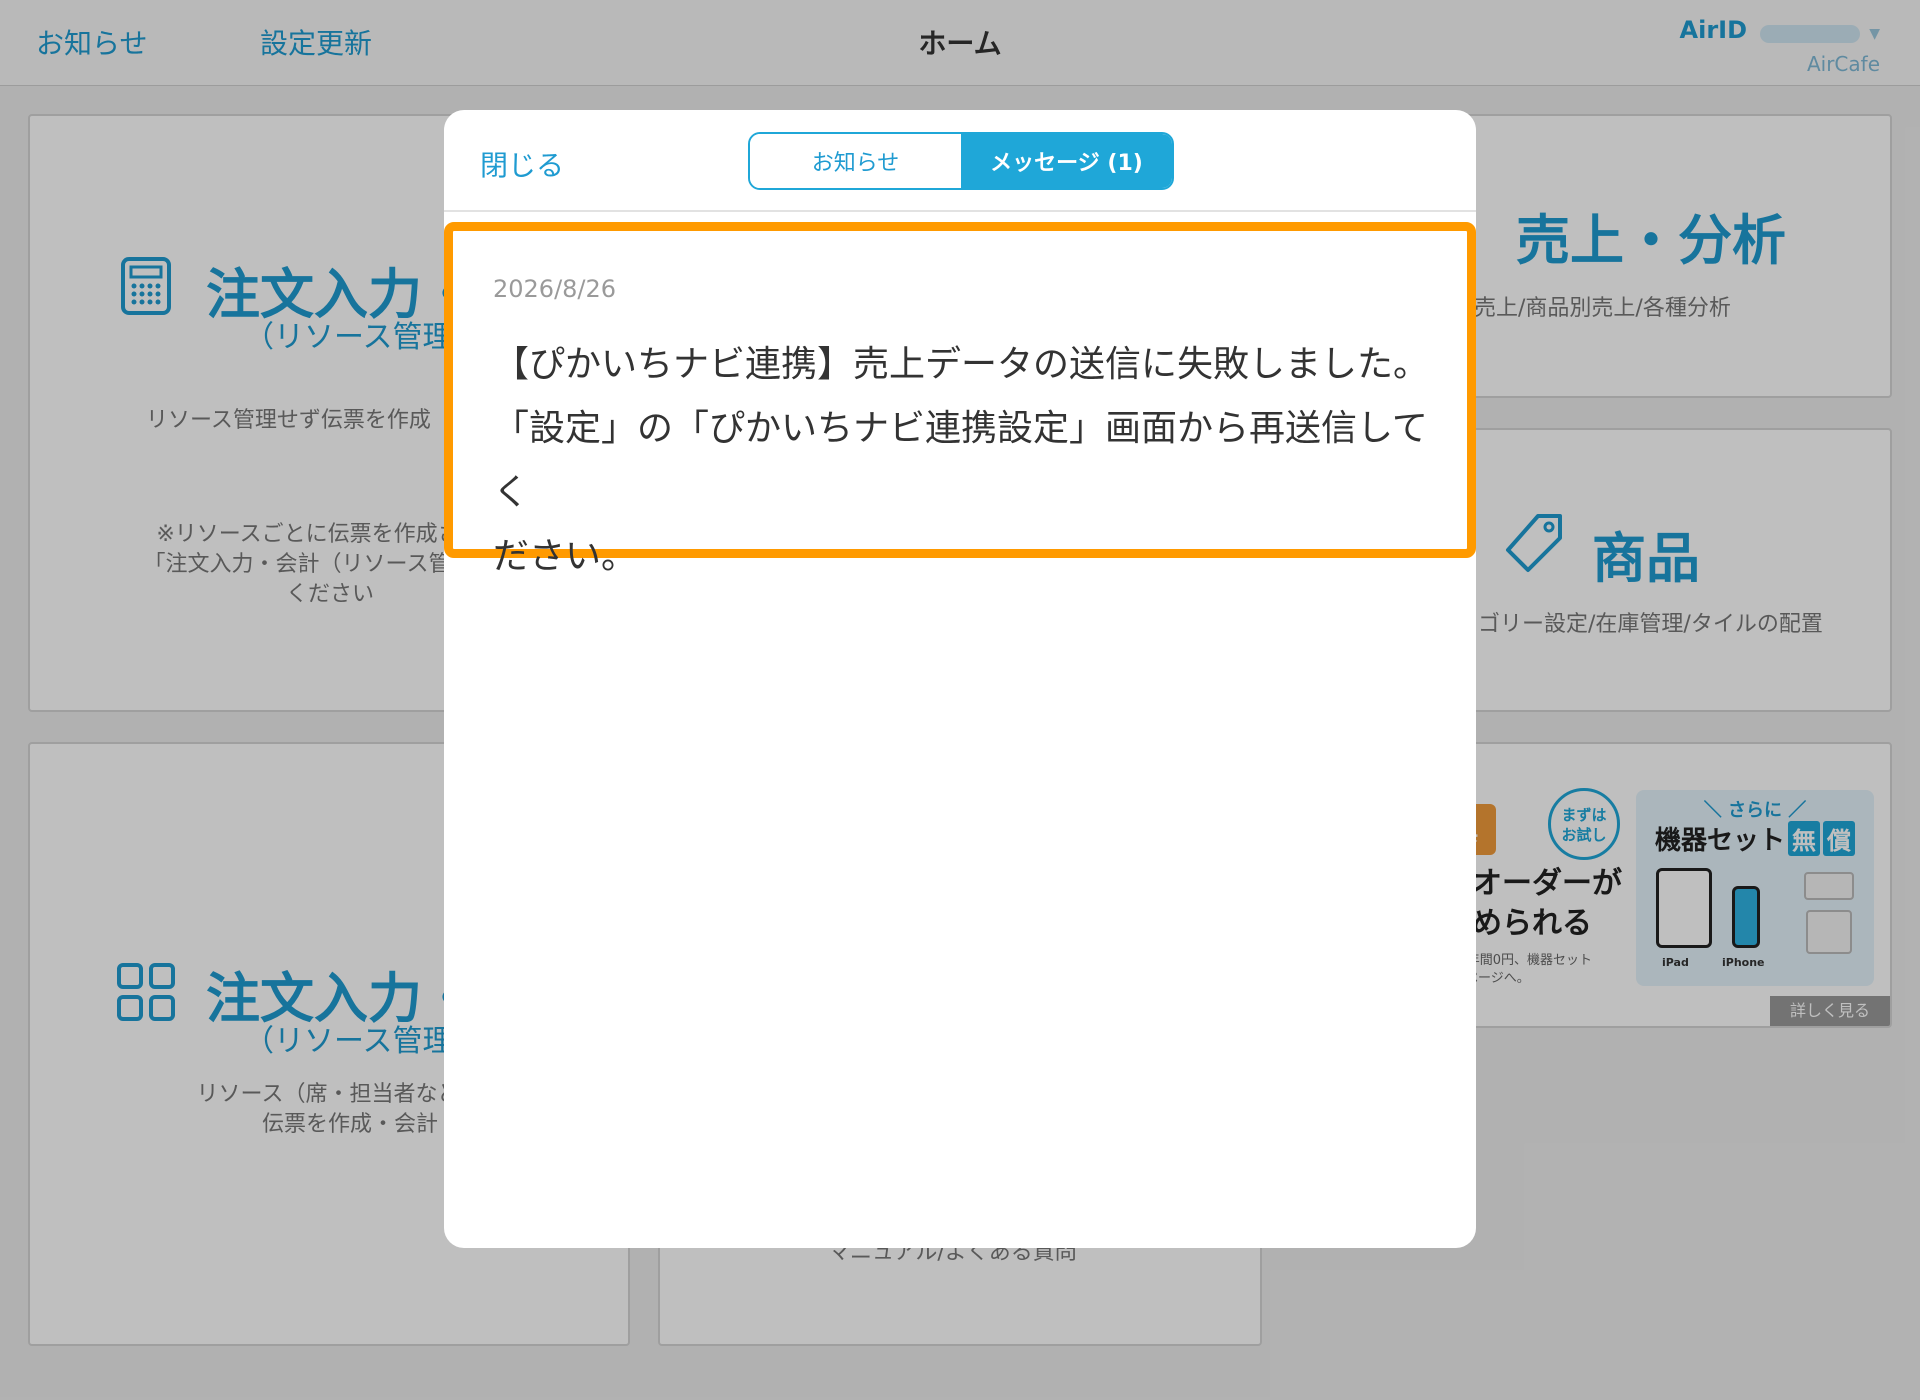 This screenshot has height=1400, width=1920. I want to click on message-line: ださい。, so click(565, 556).